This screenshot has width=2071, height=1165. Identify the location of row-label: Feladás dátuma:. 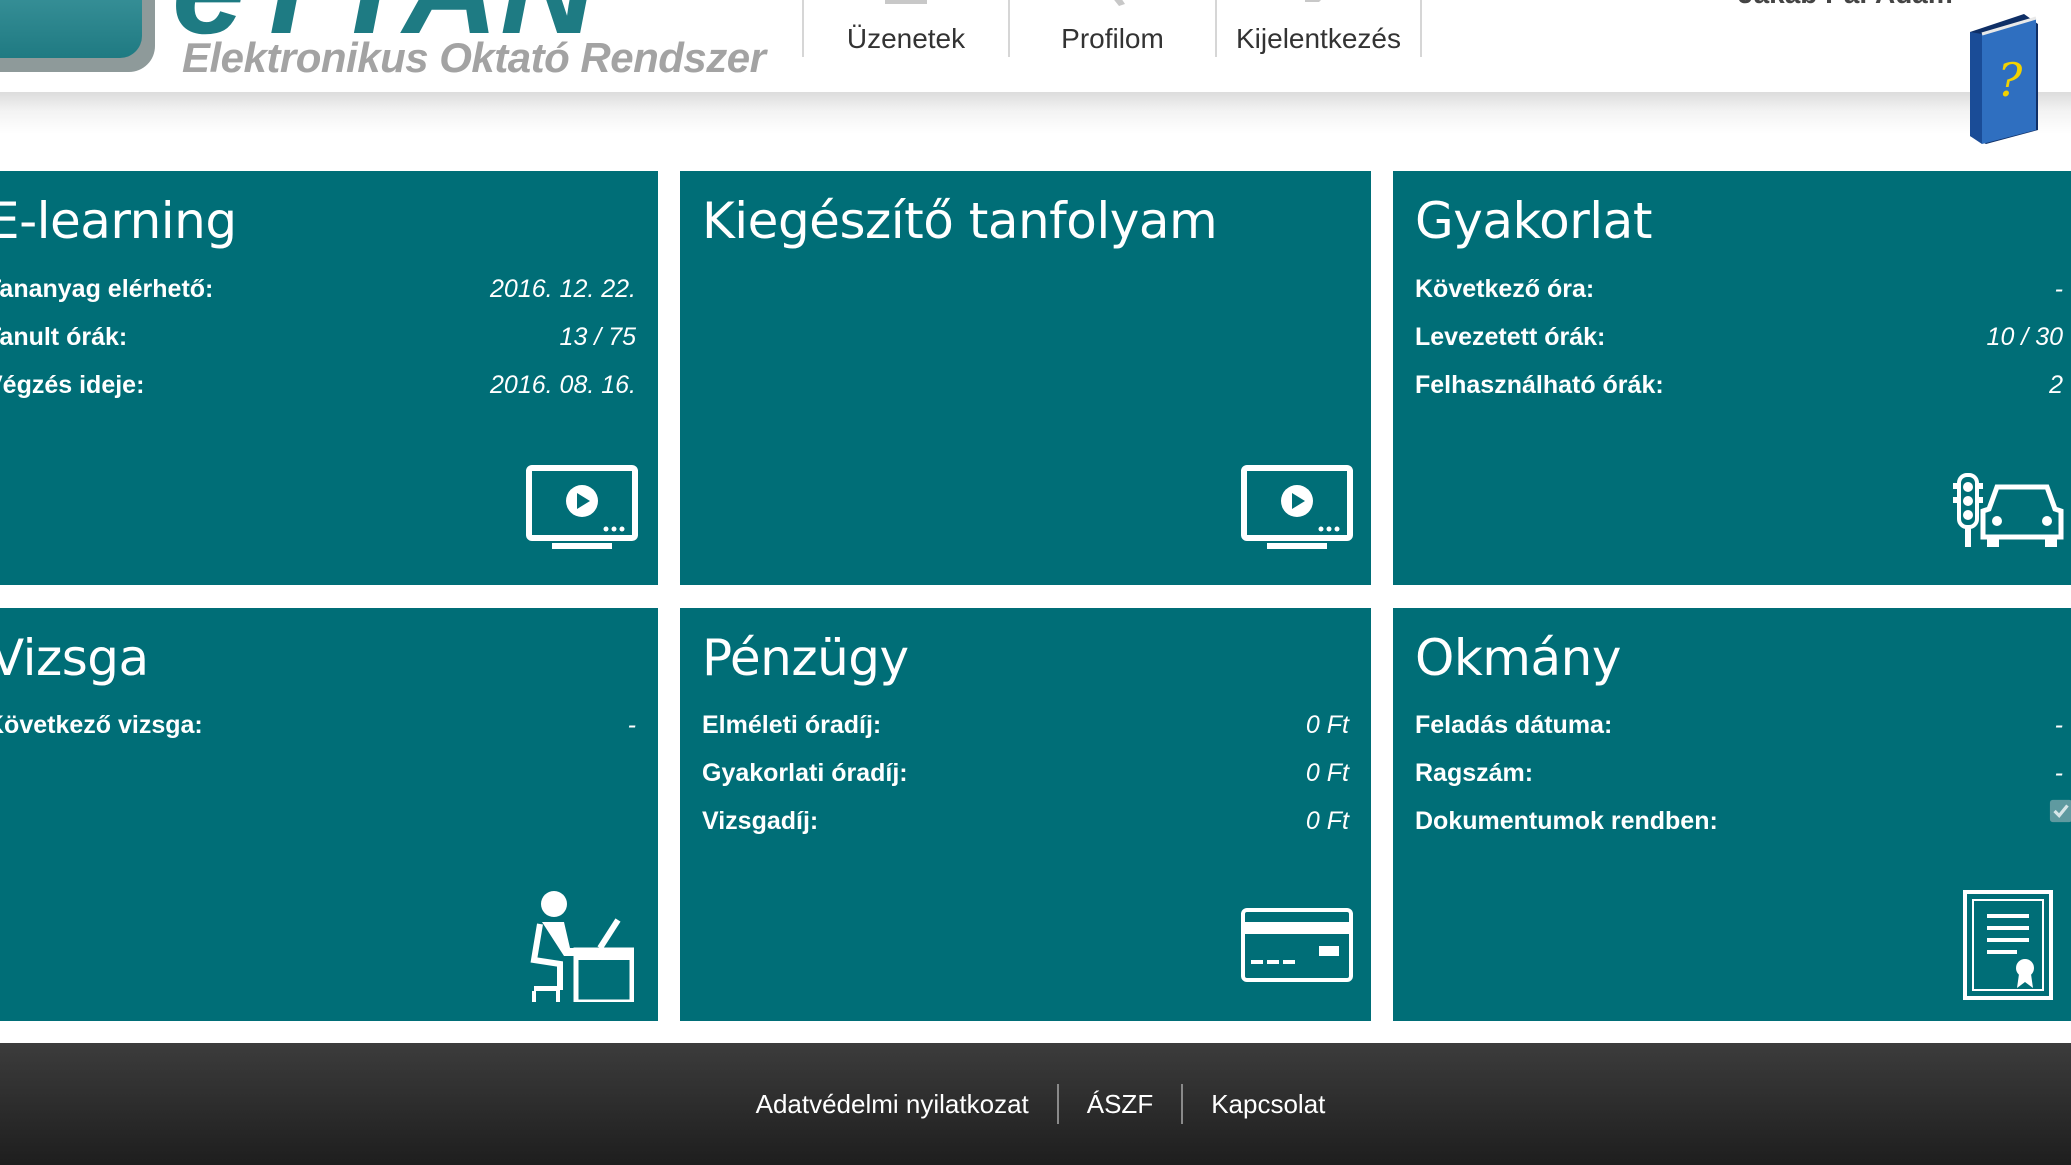
(1514, 725).